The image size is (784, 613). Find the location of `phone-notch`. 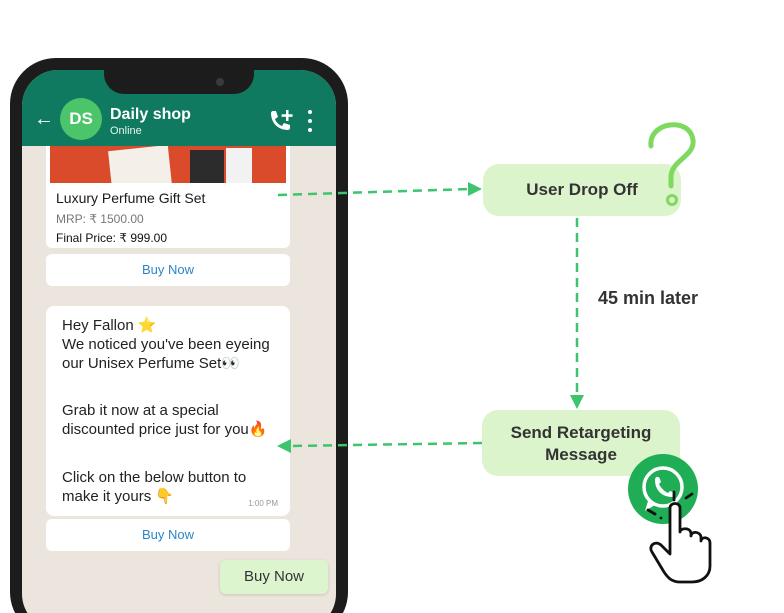

phone-notch is located at coordinates (179, 82).